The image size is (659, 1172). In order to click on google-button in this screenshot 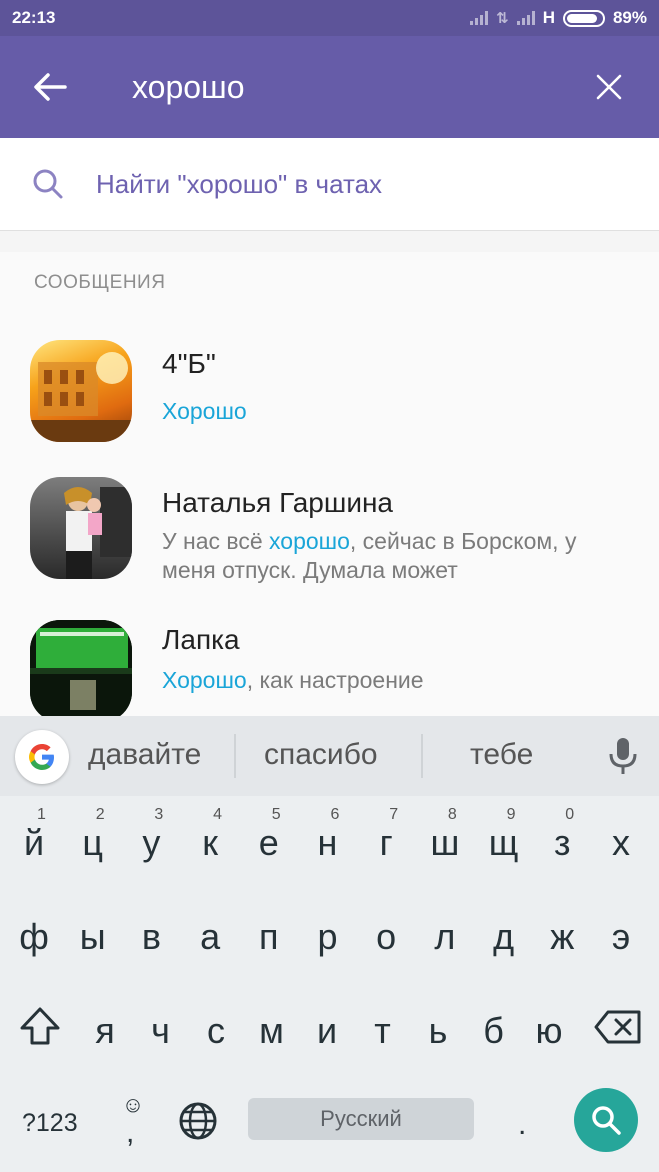, I will do `click(42, 757)`.